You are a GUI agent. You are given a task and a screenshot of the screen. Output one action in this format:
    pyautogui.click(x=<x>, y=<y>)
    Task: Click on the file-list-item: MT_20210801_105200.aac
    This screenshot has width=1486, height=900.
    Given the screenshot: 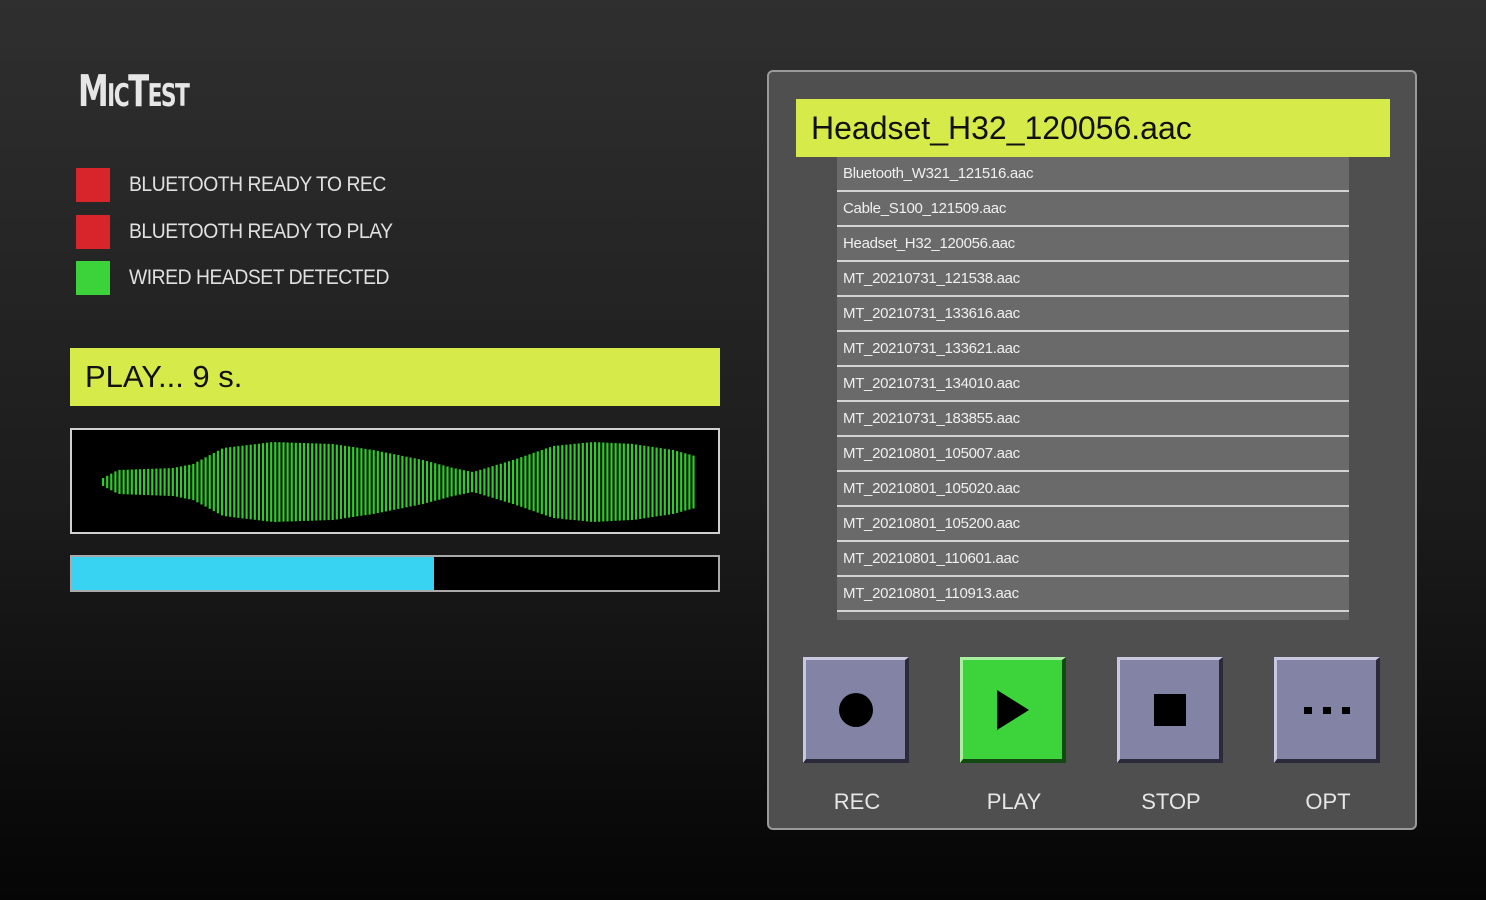 What is the action you would take?
    pyautogui.click(x=1093, y=524)
    